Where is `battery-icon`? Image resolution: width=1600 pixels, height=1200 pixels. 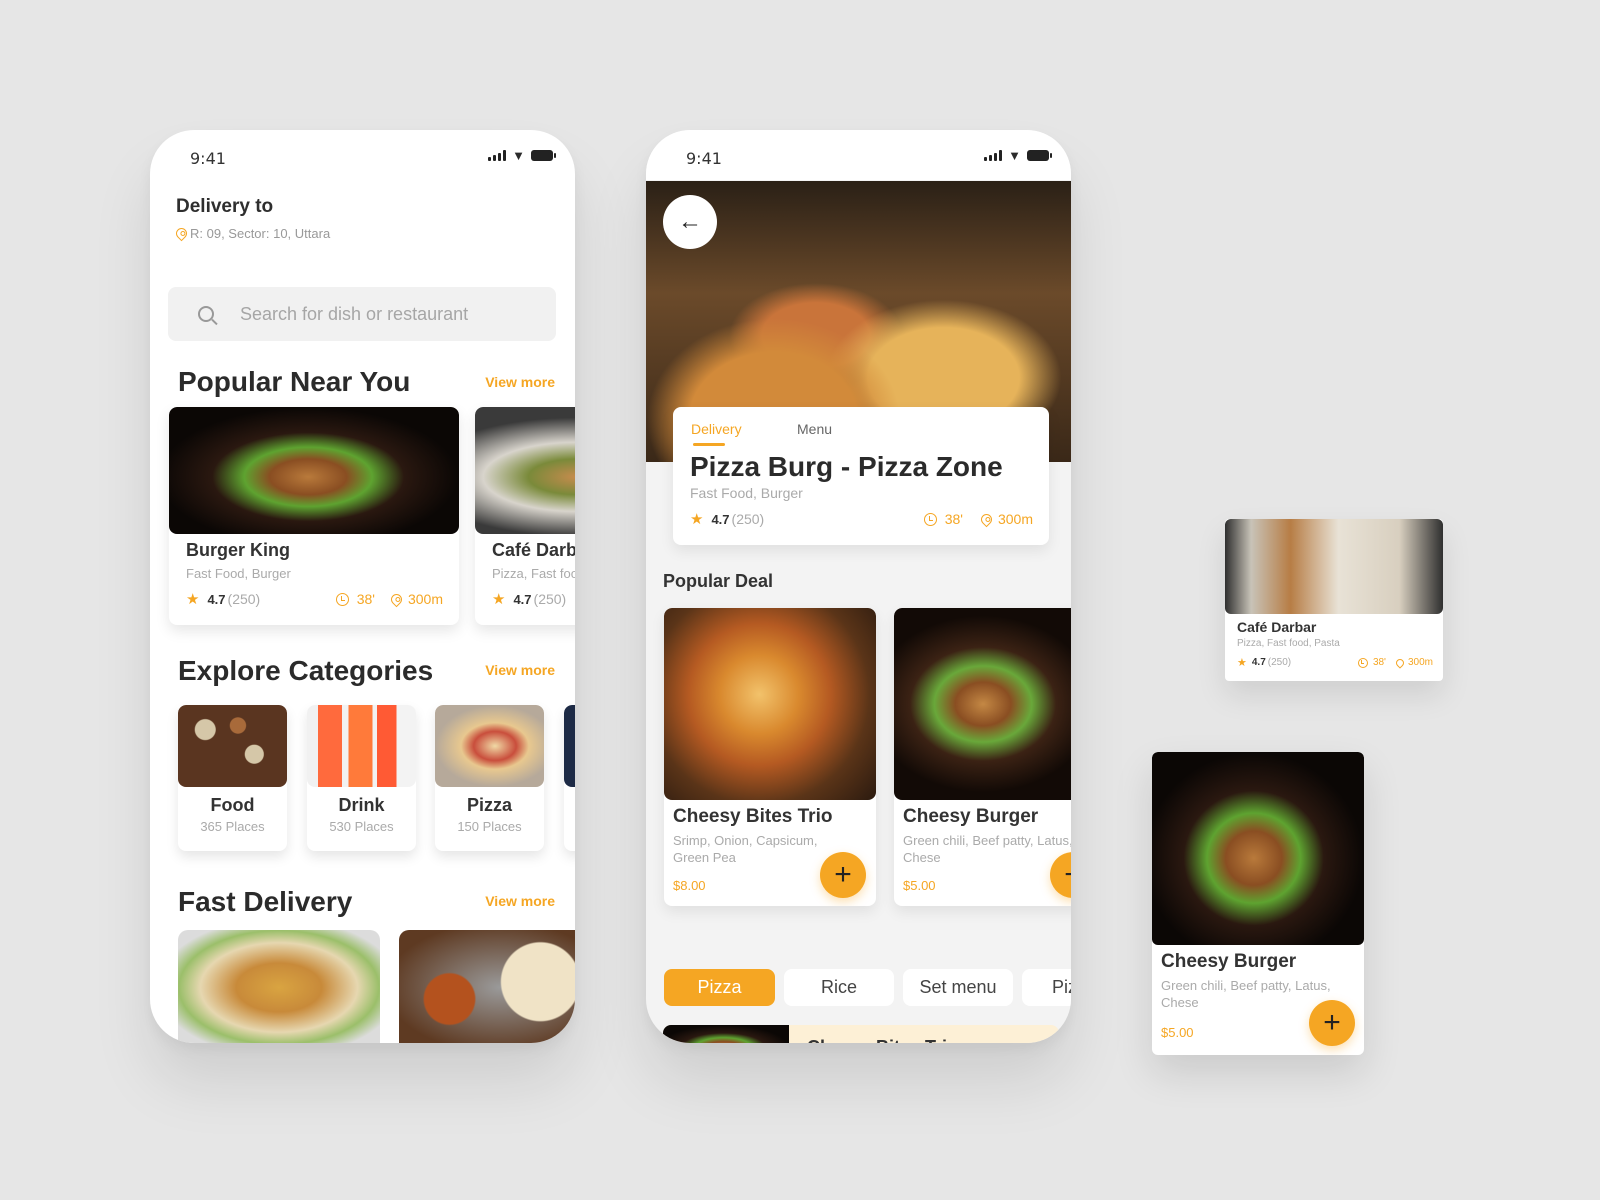
battery-icon is located at coordinates (543, 155).